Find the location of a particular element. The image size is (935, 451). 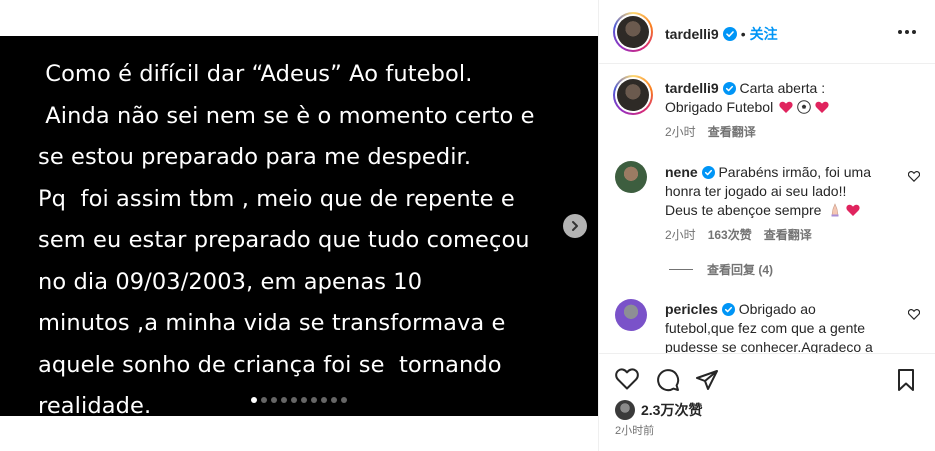

comment-meta: 2小时 163次赞 查看翻译 is located at coordinates (738, 234).